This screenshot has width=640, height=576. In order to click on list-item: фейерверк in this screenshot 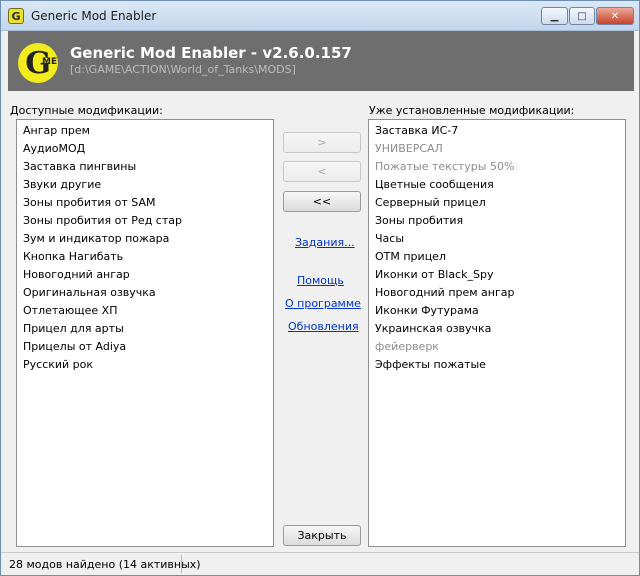, I will do `click(497, 347)`.